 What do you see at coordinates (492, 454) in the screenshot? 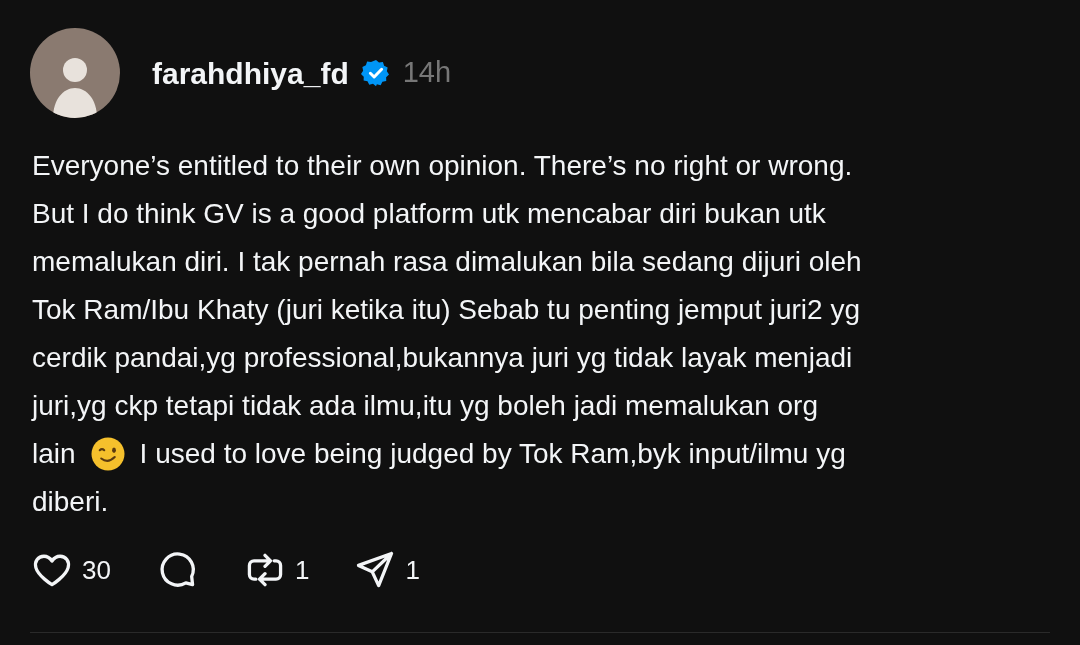
I see `post-text-line: I used to love being judged by Tok Ram,byk input/ilmu yg` at bounding box center [492, 454].